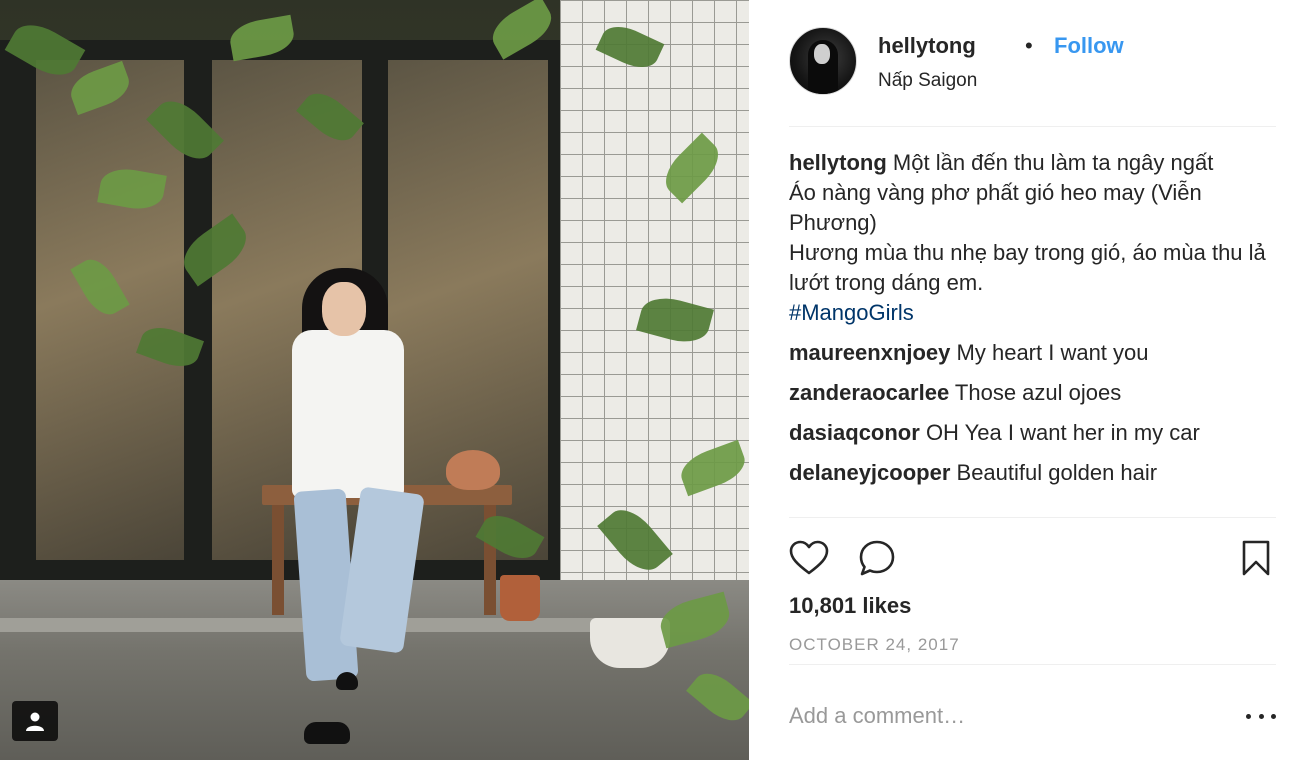 This screenshot has width=1316, height=760. Describe the element at coordinates (1032, 591) in the screenshot. I see `post-actions: 10,801 likes OCTOBER 24, 2017` at that location.